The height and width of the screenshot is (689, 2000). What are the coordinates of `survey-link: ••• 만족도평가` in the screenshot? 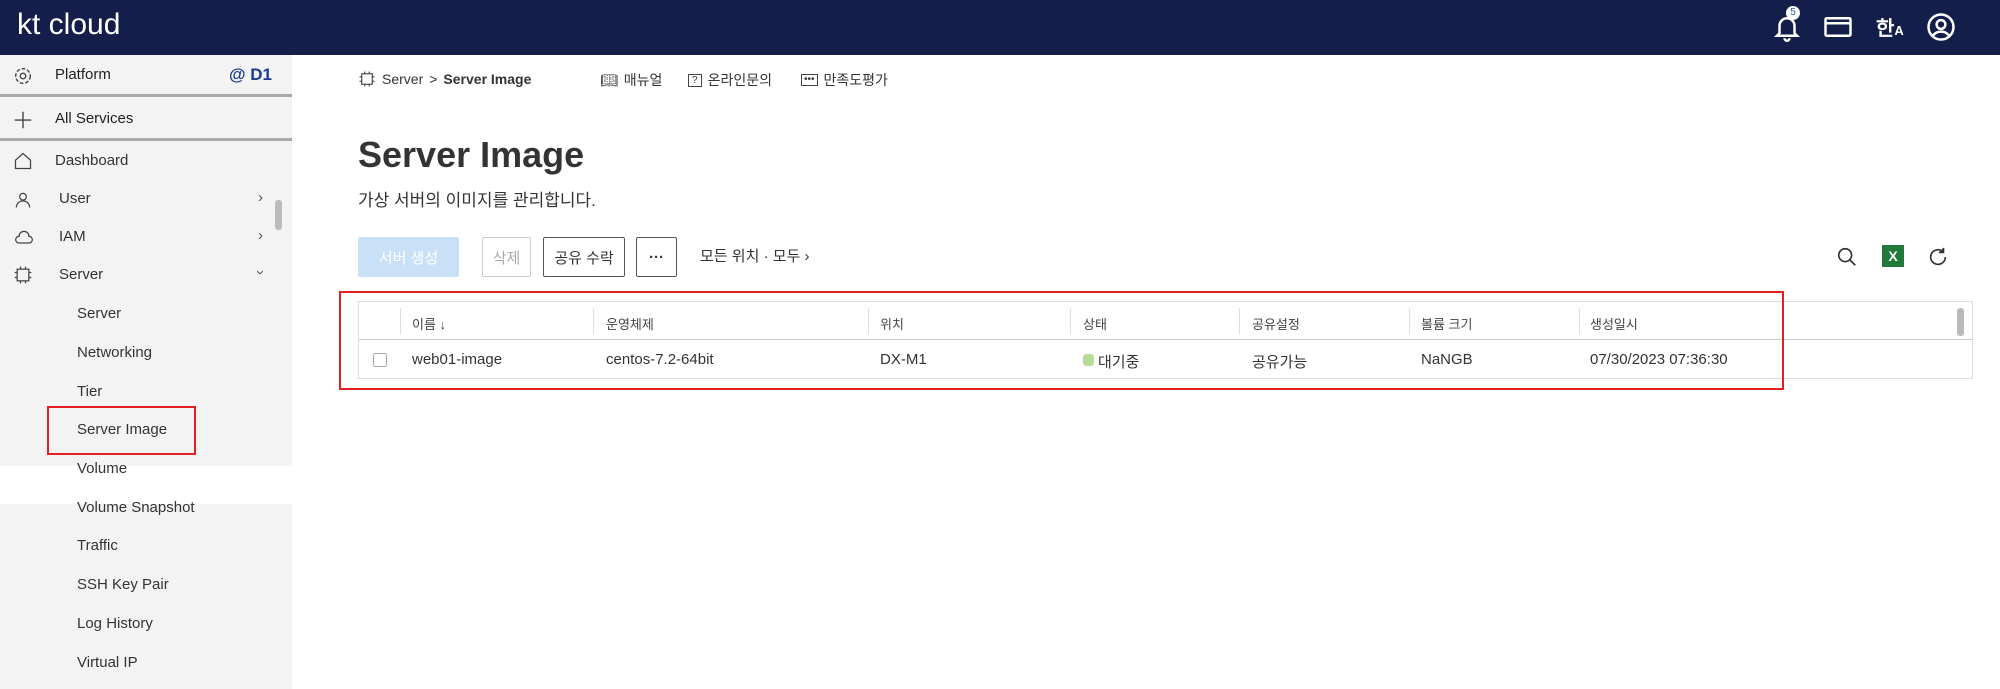 It's located at (844, 80).